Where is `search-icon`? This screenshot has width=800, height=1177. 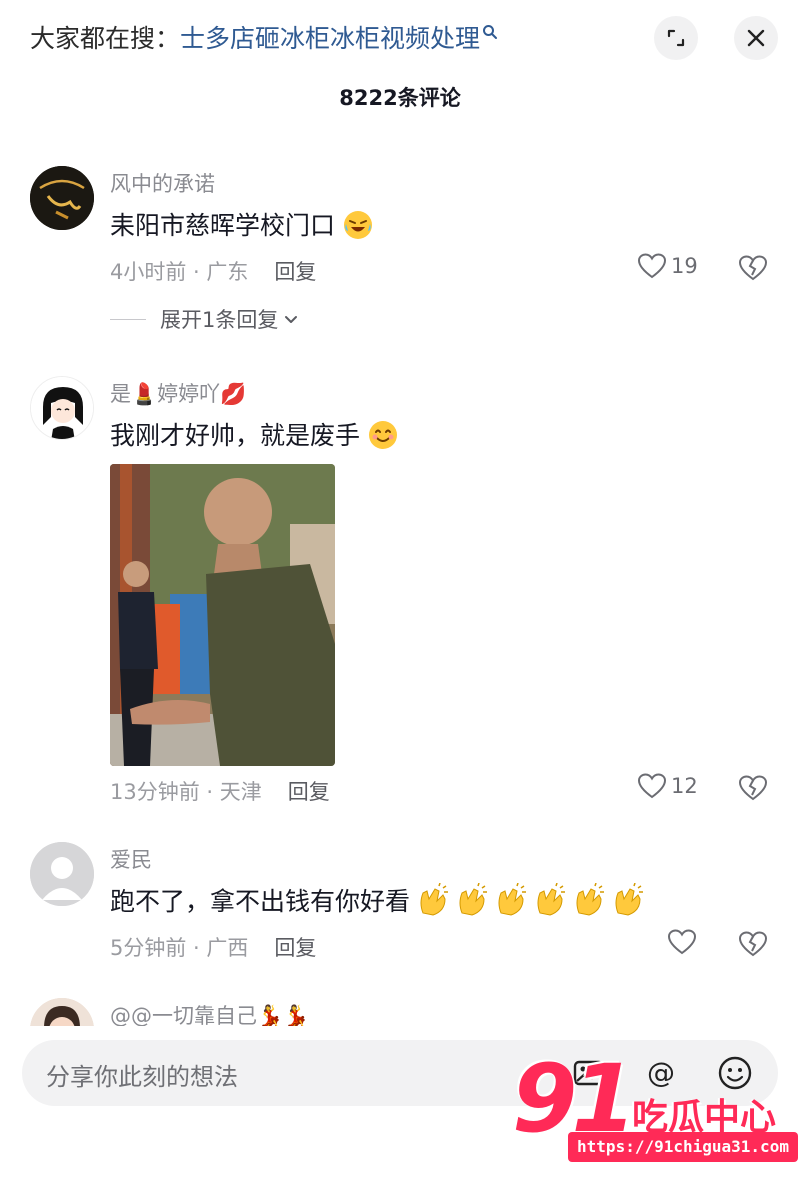
search-icon is located at coordinates (490, 32).